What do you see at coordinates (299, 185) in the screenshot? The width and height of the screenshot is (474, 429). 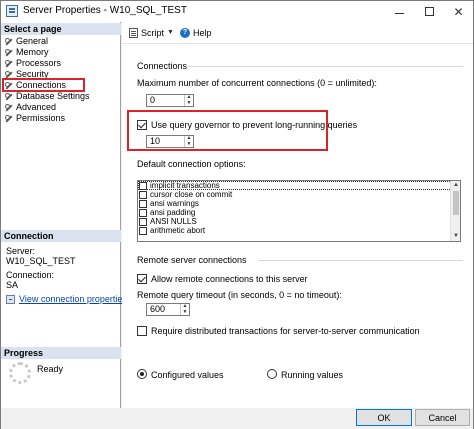 I see `list-item: implicit transactions` at bounding box center [299, 185].